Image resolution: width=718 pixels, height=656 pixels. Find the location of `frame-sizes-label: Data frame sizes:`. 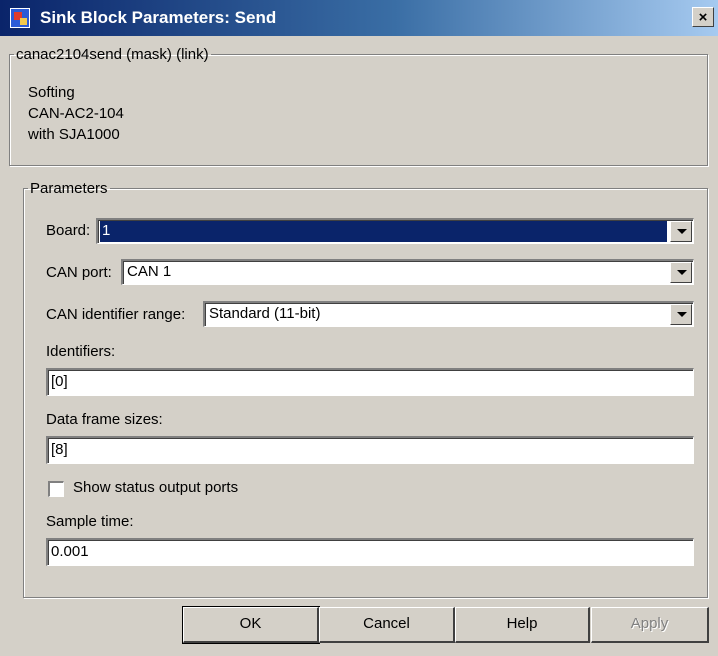

frame-sizes-label: Data frame sizes: is located at coordinates (104, 419).